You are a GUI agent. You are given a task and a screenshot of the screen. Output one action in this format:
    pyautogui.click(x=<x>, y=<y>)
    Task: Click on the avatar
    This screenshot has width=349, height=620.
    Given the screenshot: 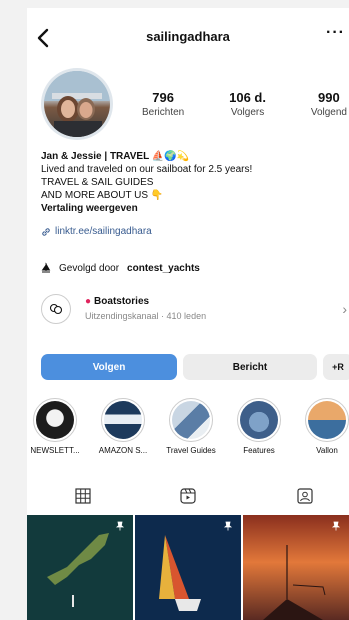 What is the action you would take?
    pyautogui.click(x=77, y=104)
    